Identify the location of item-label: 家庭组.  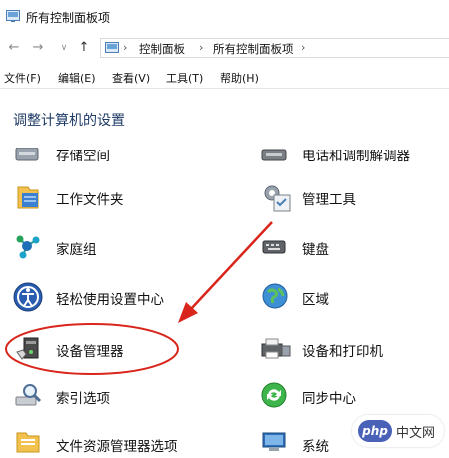
(76, 250).